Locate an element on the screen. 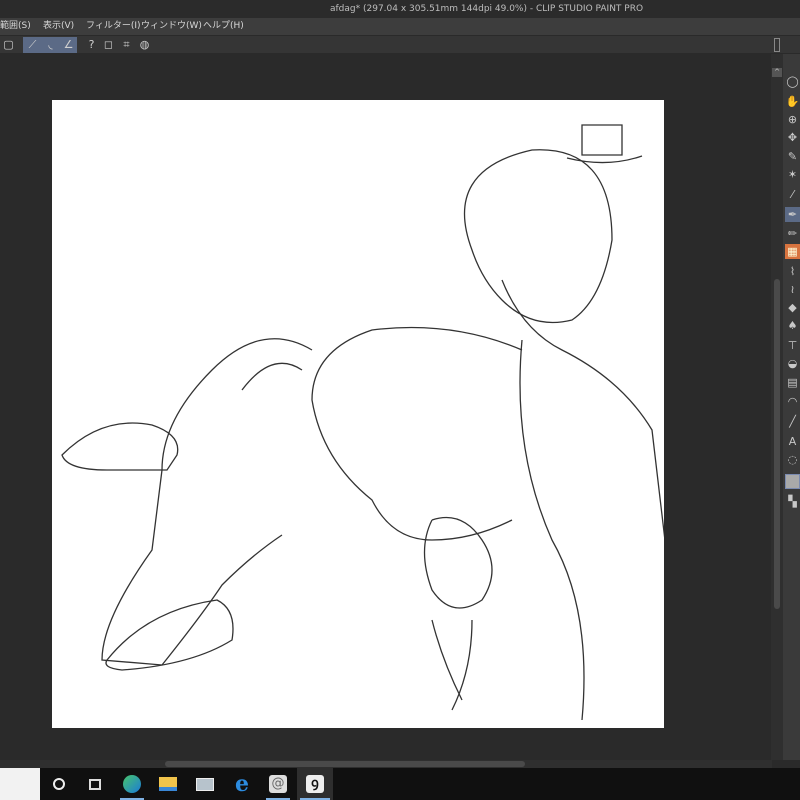 The image size is (800, 800). decoration-icon: ≀ is located at coordinates (792, 289).